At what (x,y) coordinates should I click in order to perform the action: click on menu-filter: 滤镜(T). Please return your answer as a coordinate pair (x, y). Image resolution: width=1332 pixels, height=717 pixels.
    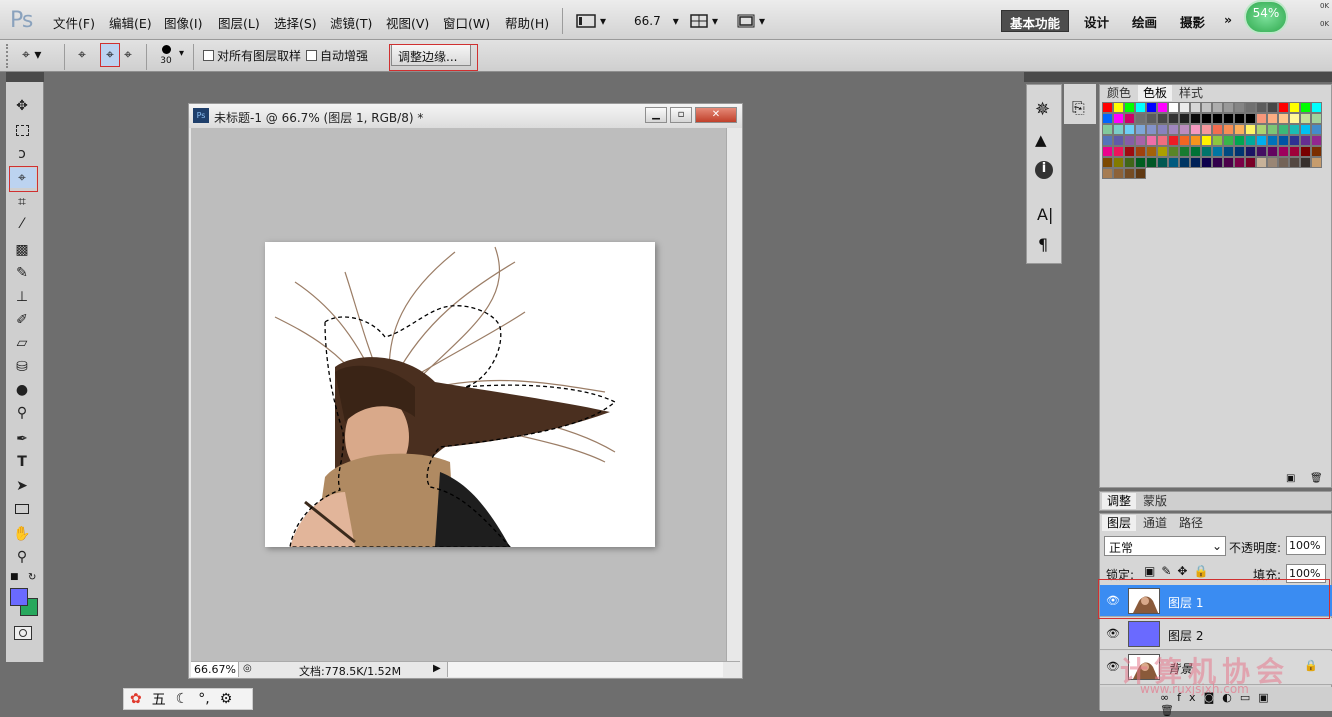
    Looking at the image, I should click on (351, 22).